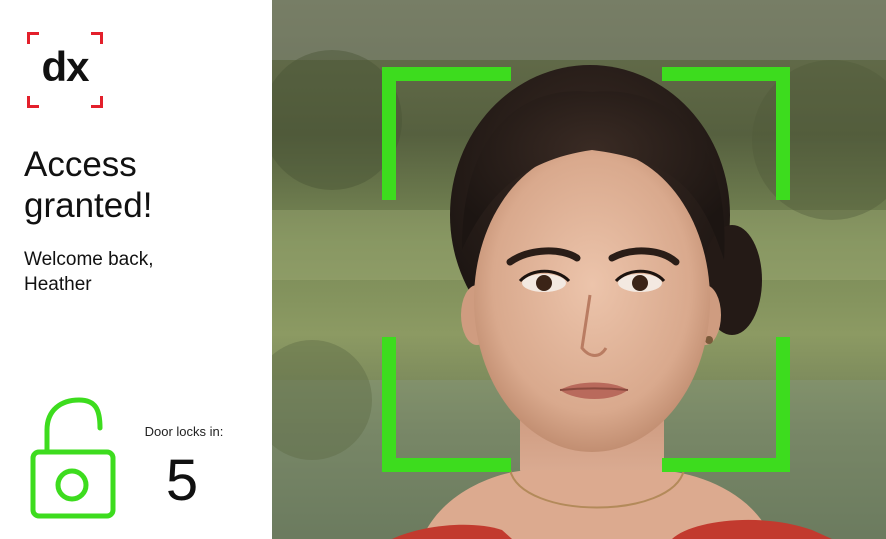  What do you see at coordinates (73, 458) in the screenshot?
I see `unlocked-padlock-icon` at bounding box center [73, 458].